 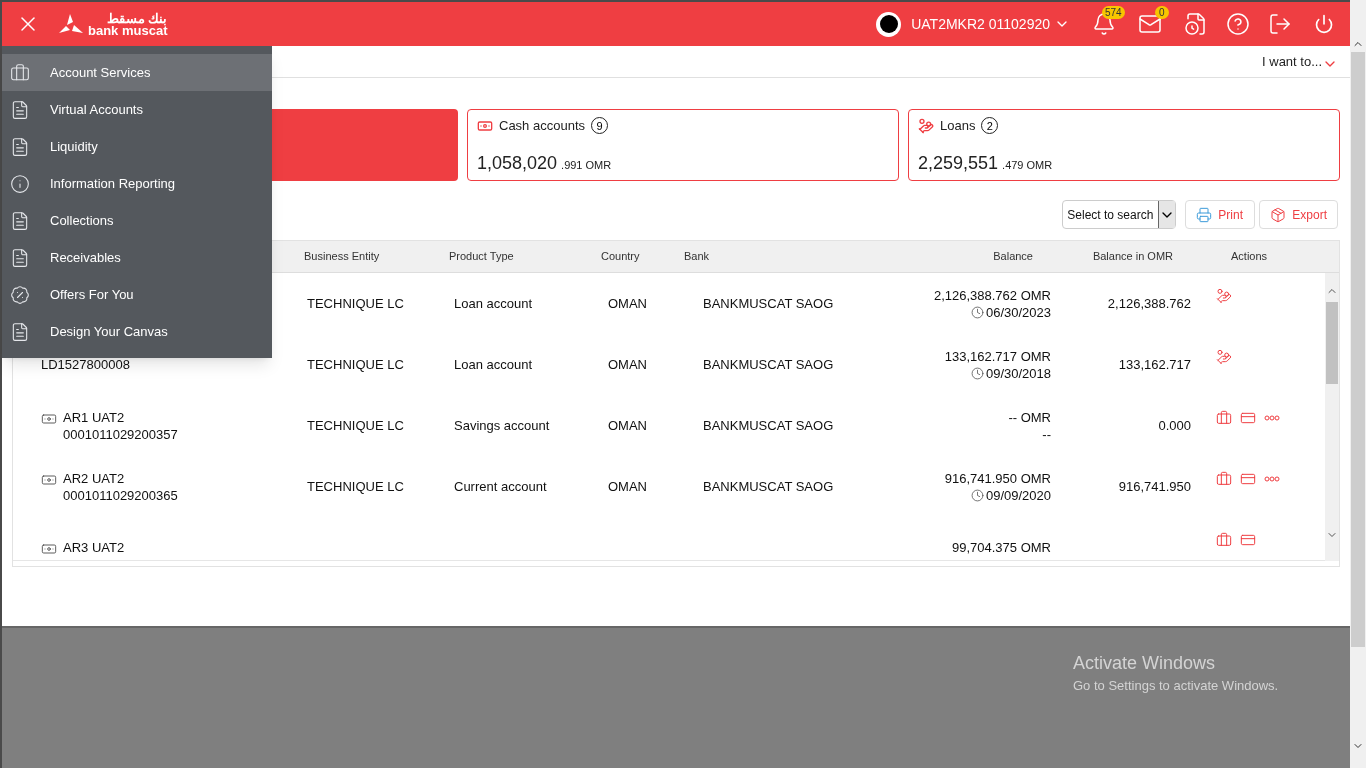 I want to click on account-name: AR3 UAT2, so click(x=94, y=547).